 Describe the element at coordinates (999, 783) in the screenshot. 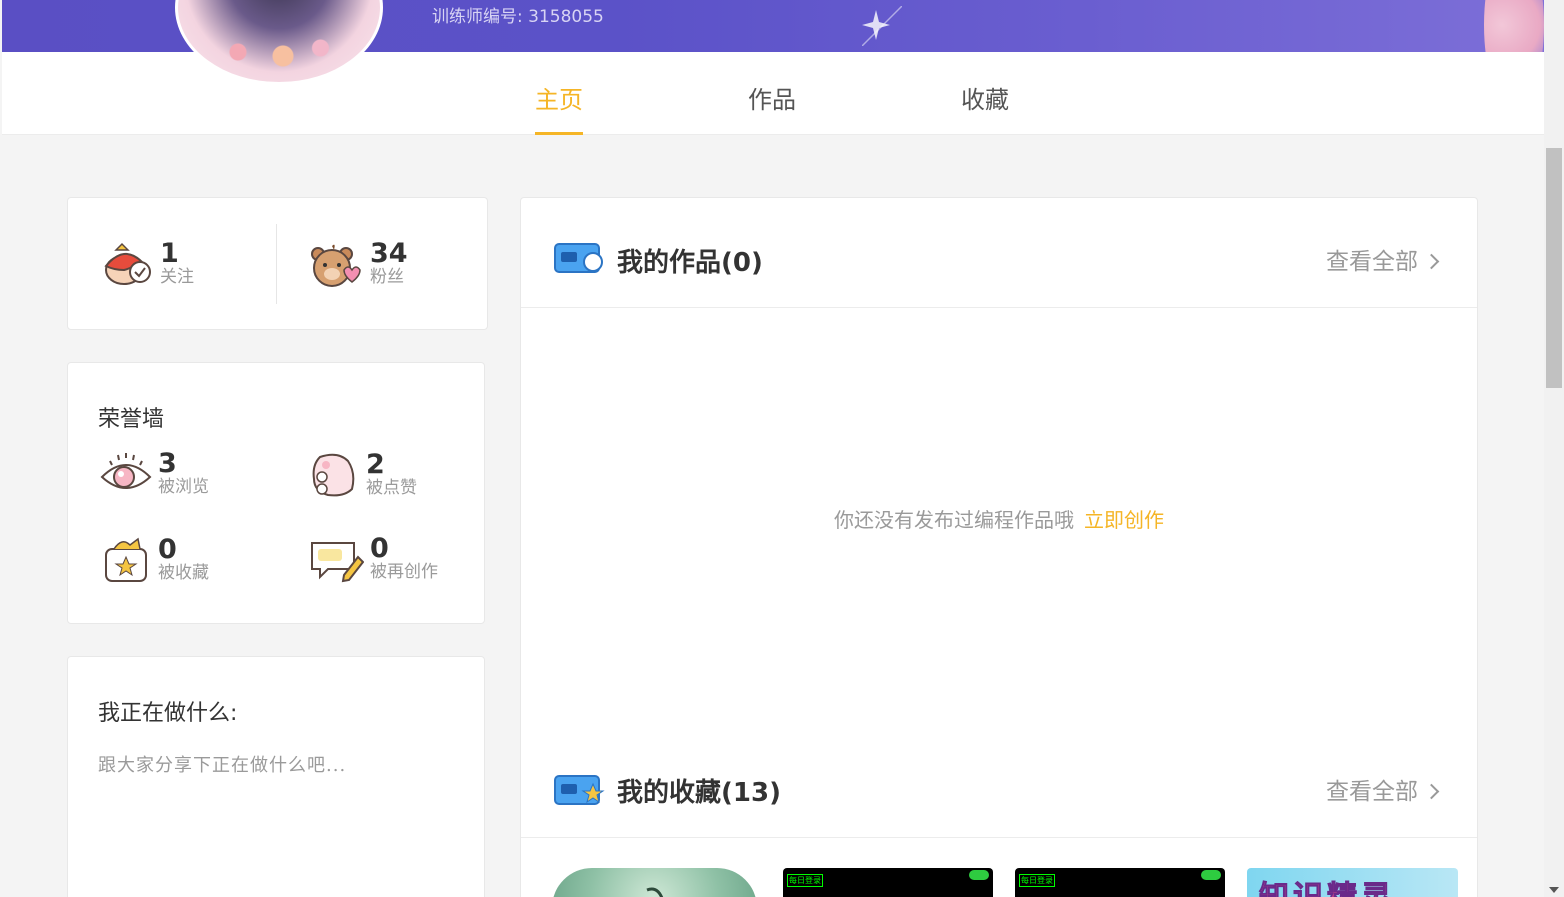

I see `my-collections-header: 我的收藏(13) 查看全部` at that location.